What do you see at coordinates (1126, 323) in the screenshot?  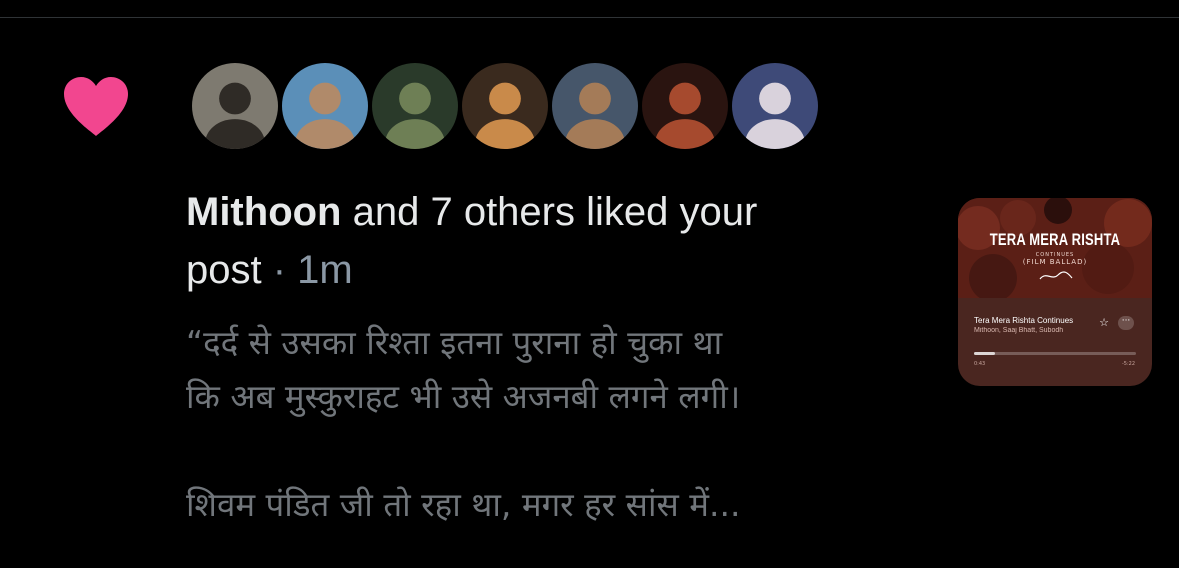 I see `more-icon: ···` at bounding box center [1126, 323].